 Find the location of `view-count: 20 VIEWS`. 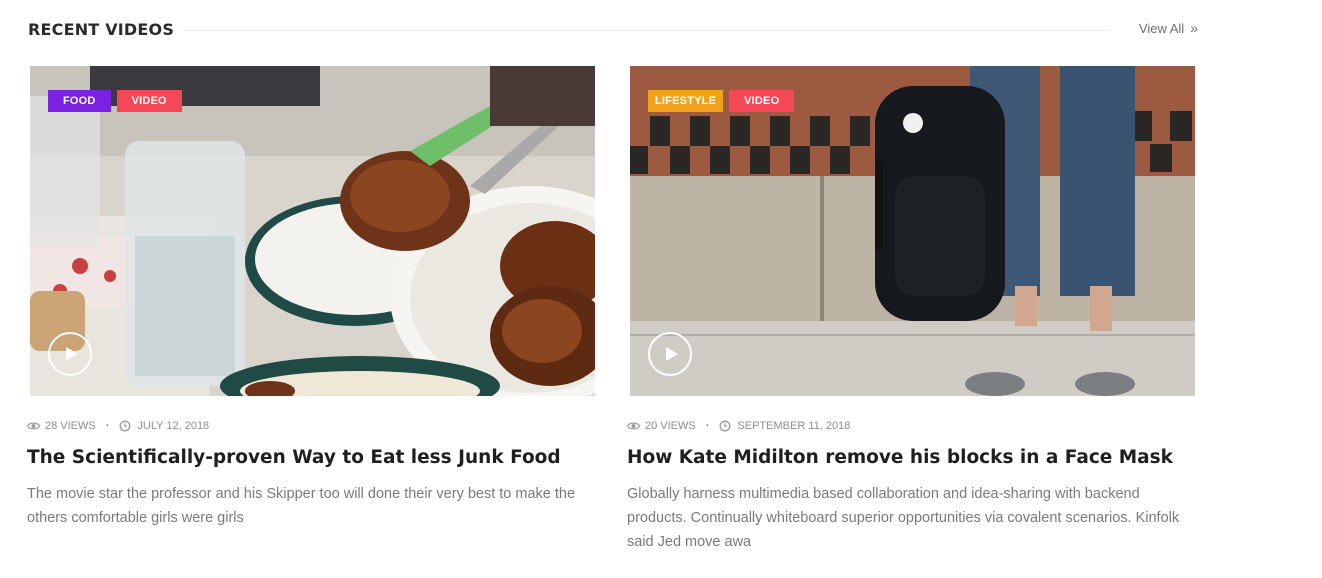

view-count: 20 VIEWS is located at coordinates (670, 426).